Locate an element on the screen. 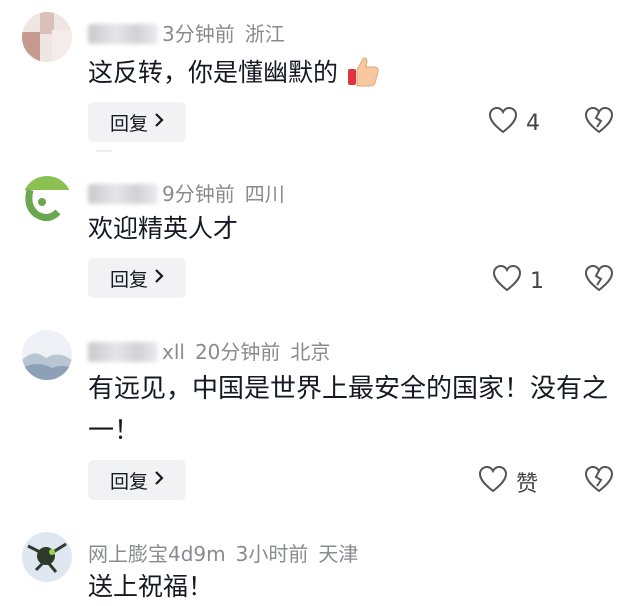  comment-time: 20分钟前 is located at coordinates (237, 352).